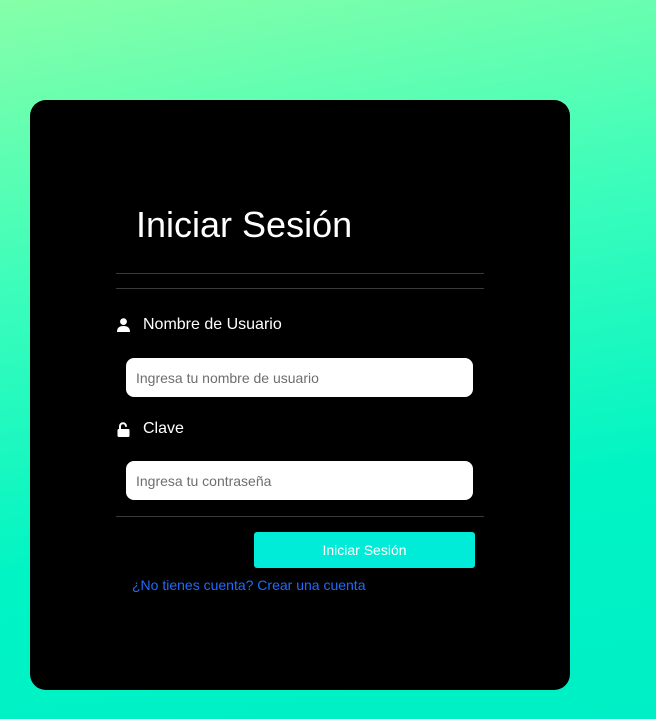 This screenshot has height=719, width=656. I want to click on unlock-icon, so click(123, 429).